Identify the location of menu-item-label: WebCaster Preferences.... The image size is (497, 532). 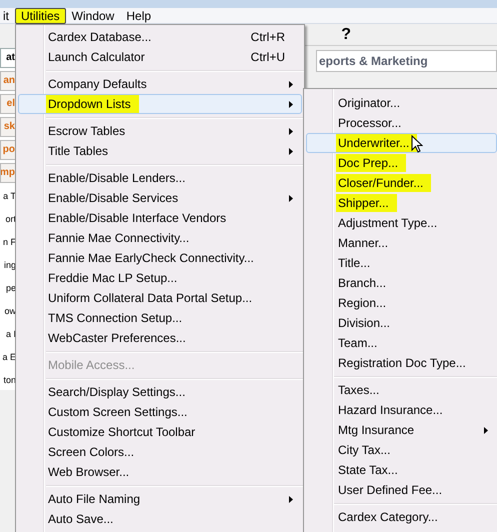
(117, 338).